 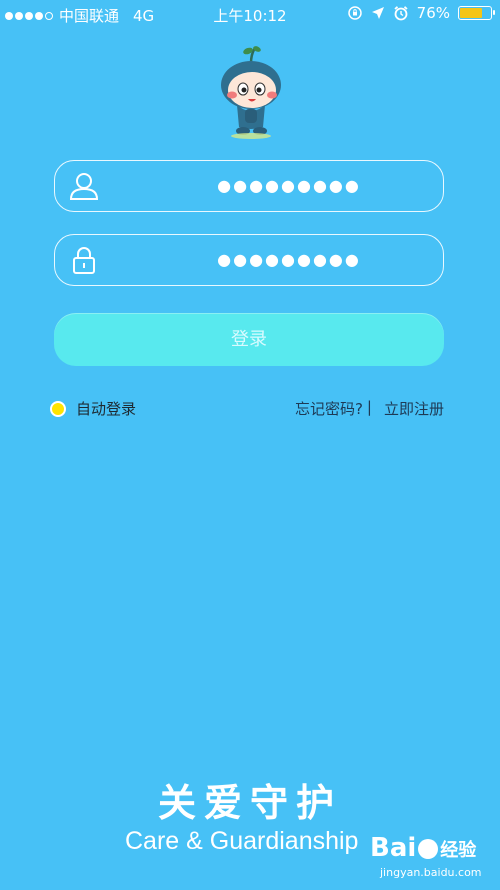 What do you see at coordinates (58, 408) in the screenshot?
I see `auto-login-radio` at bounding box center [58, 408].